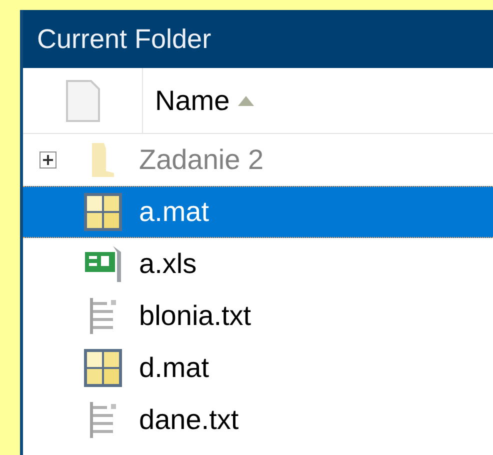 This screenshot has width=493, height=455. What do you see at coordinates (103, 160) in the screenshot?
I see `folder-icon` at bounding box center [103, 160].